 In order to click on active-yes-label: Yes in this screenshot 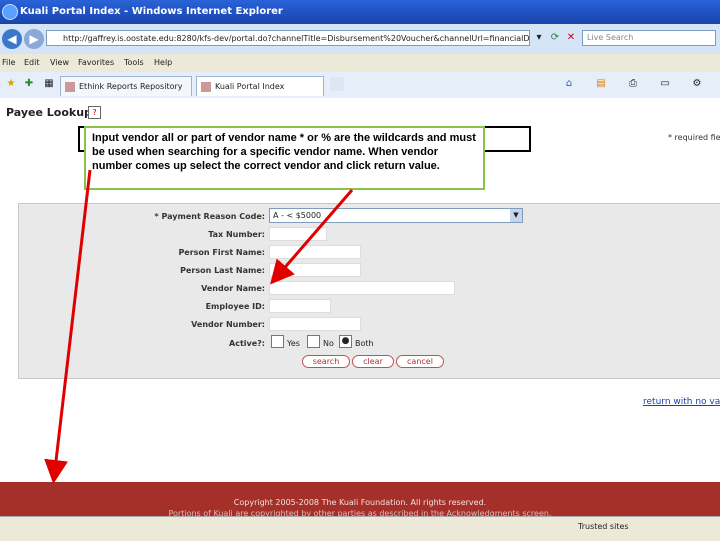, I will do `click(293, 343)`.